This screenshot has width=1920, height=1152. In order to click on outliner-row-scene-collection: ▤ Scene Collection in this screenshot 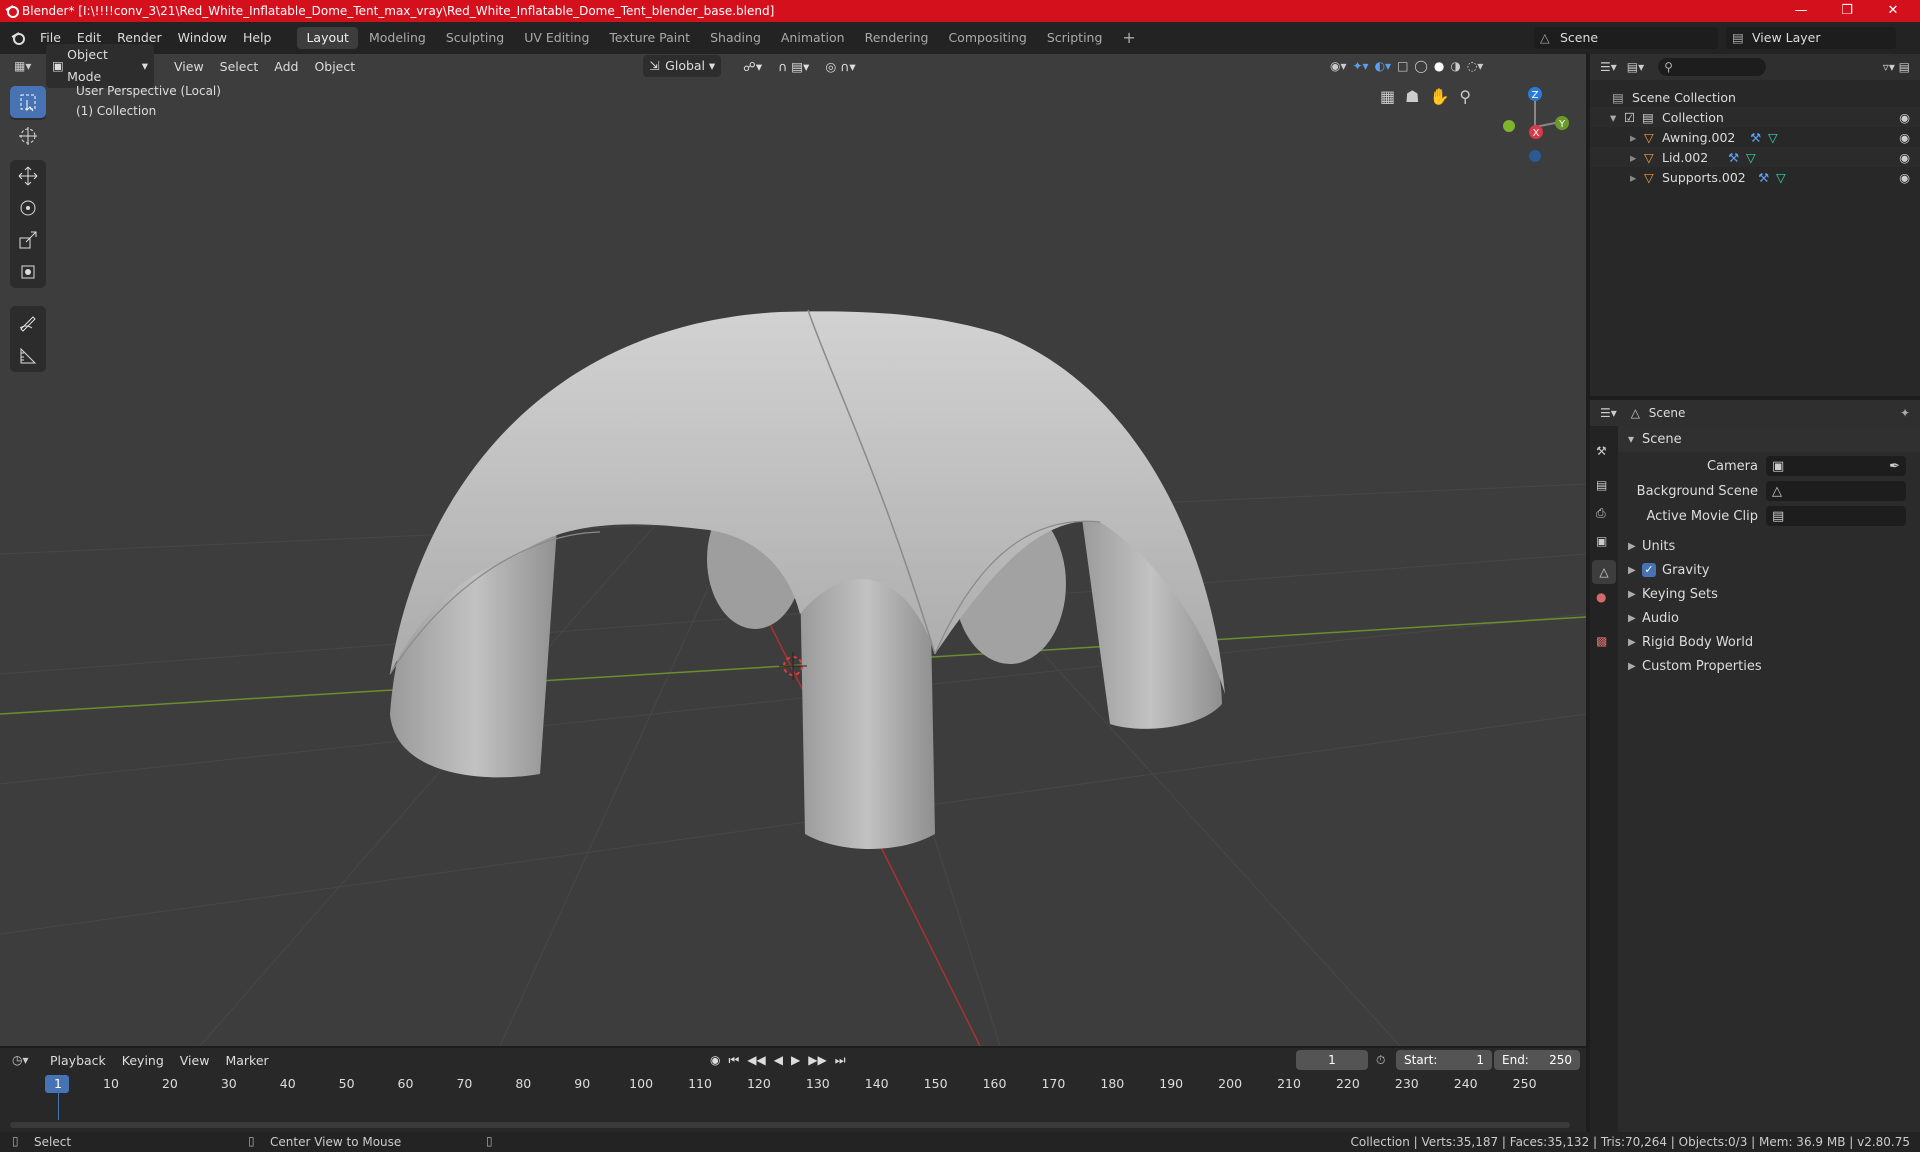, I will do `click(1755, 97)`.